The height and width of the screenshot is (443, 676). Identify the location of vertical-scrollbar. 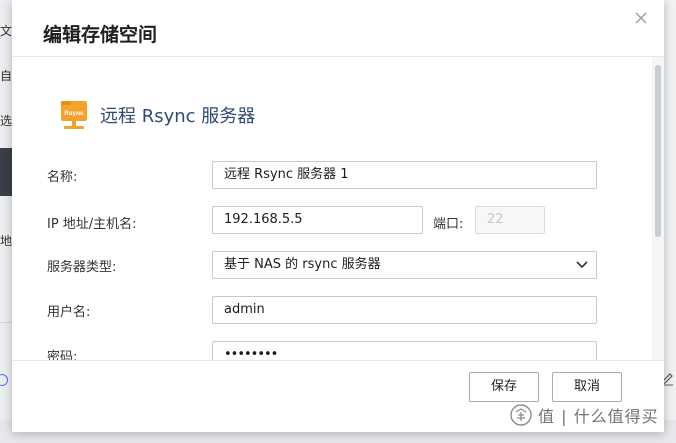
(658, 208).